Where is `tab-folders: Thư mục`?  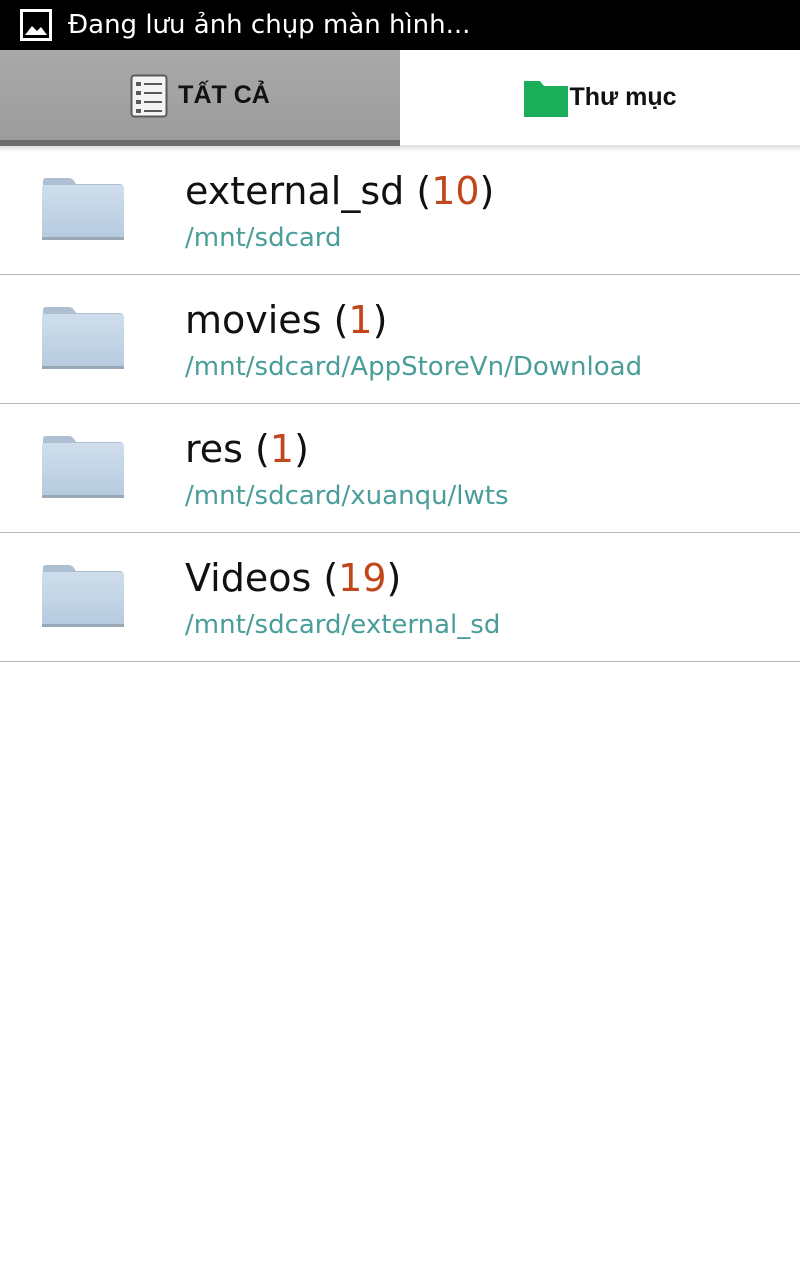 tab-folders: Thư mục is located at coordinates (600, 98).